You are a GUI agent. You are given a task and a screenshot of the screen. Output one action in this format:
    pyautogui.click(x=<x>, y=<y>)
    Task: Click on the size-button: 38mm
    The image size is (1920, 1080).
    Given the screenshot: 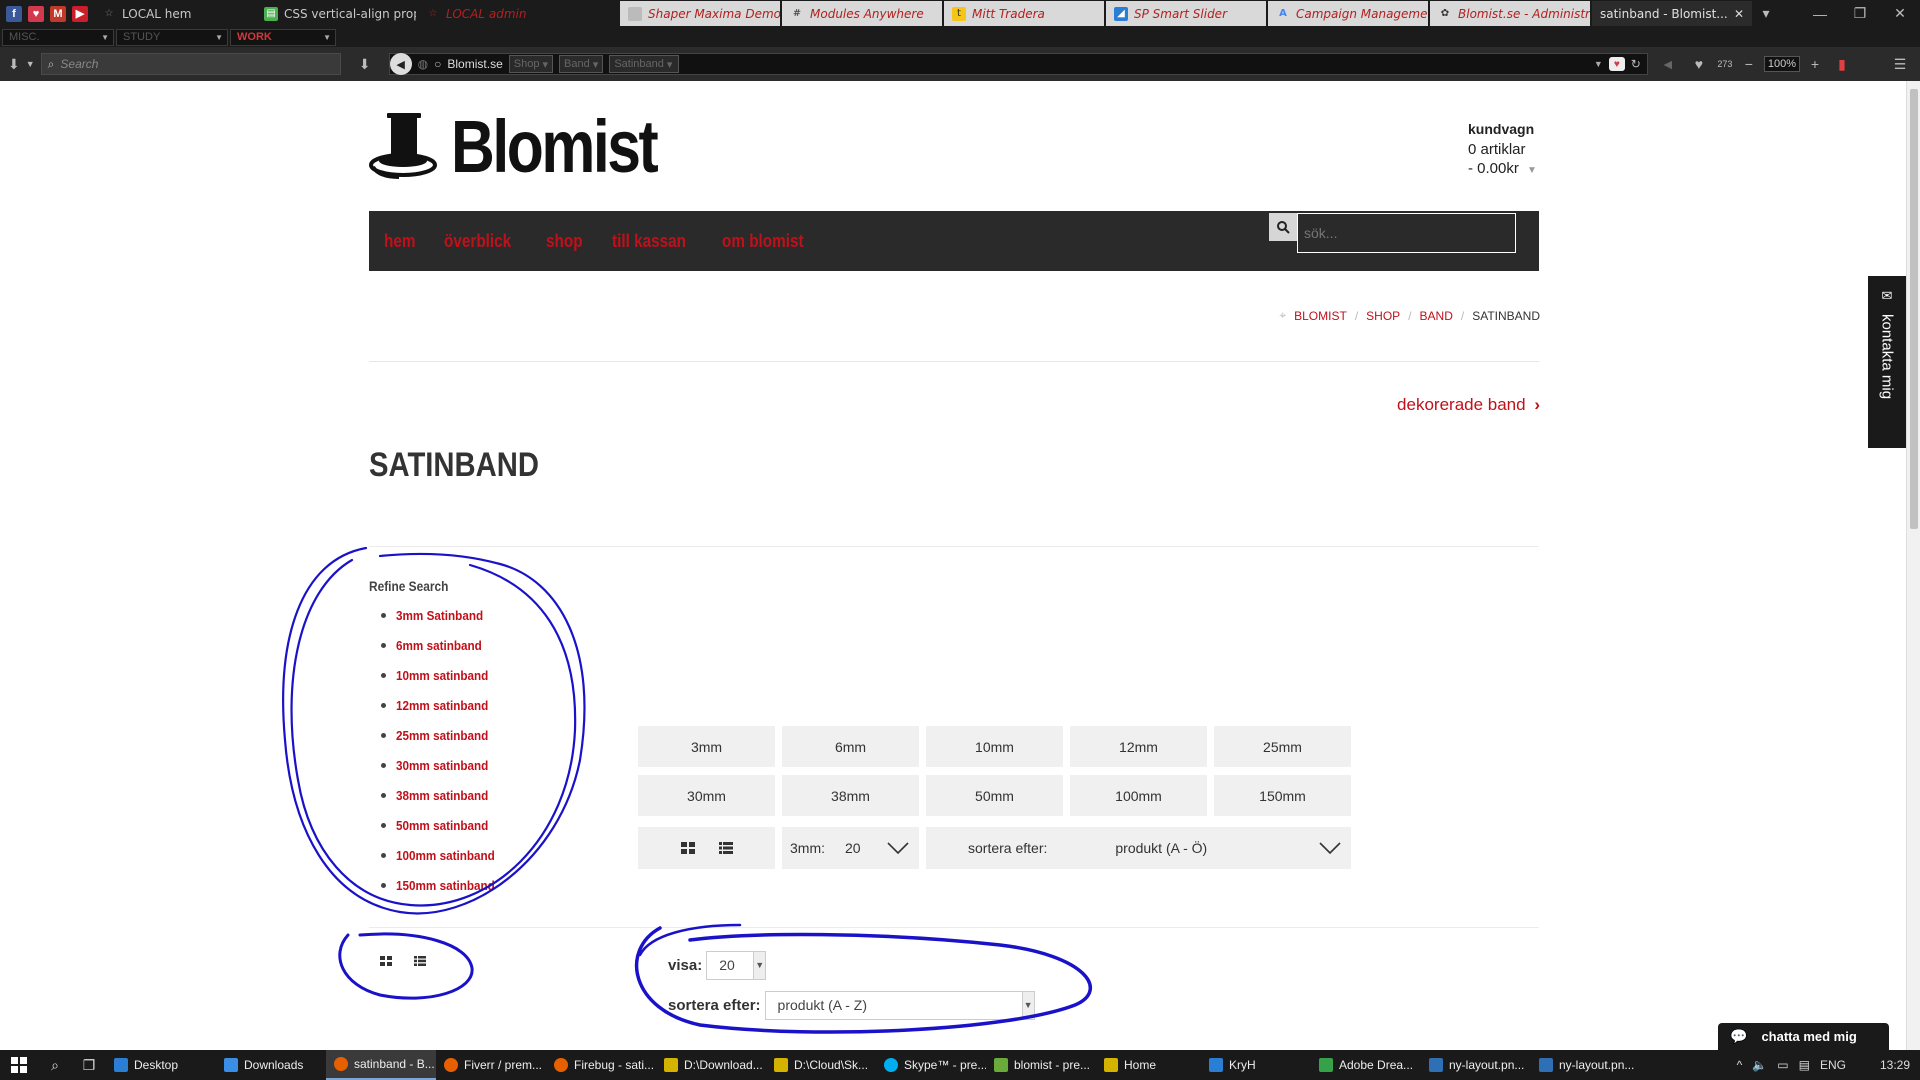 What is the action you would take?
    pyautogui.click(x=850, y=795)
    